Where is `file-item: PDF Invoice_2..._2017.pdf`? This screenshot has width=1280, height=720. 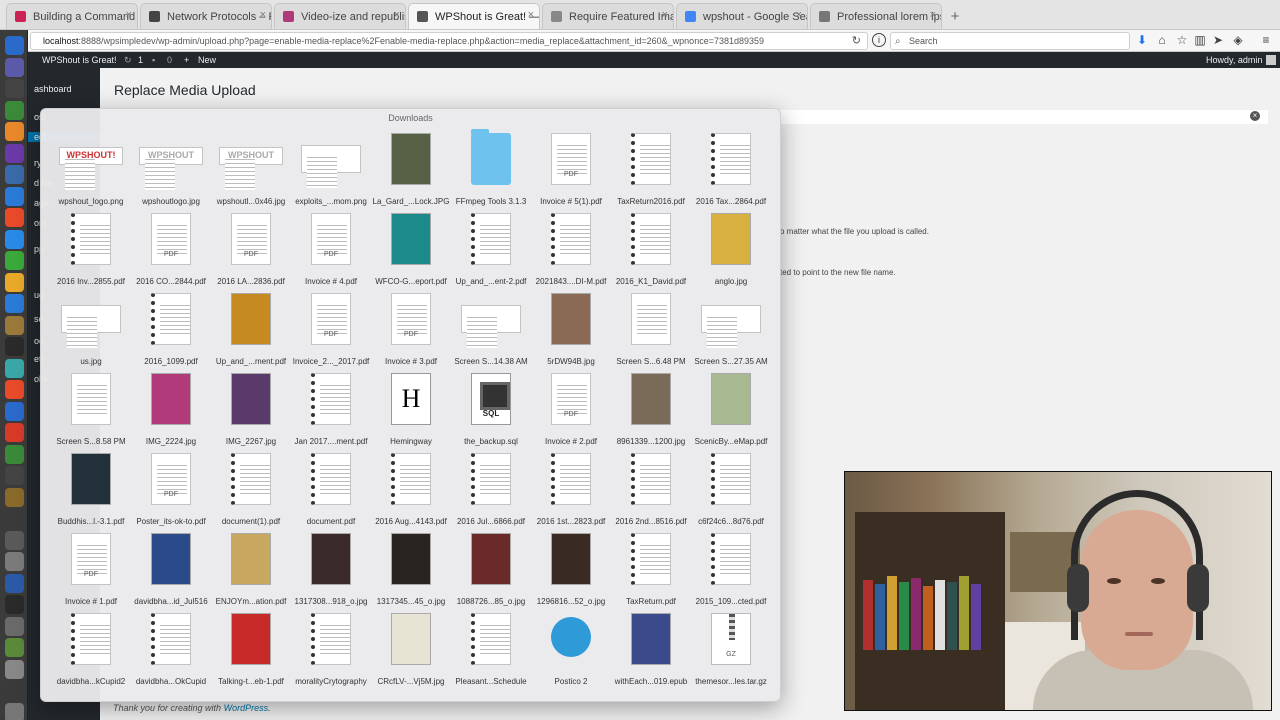
file-item: PDF Invoice_2..._2017.pdf is located at coordinates (331, 333).